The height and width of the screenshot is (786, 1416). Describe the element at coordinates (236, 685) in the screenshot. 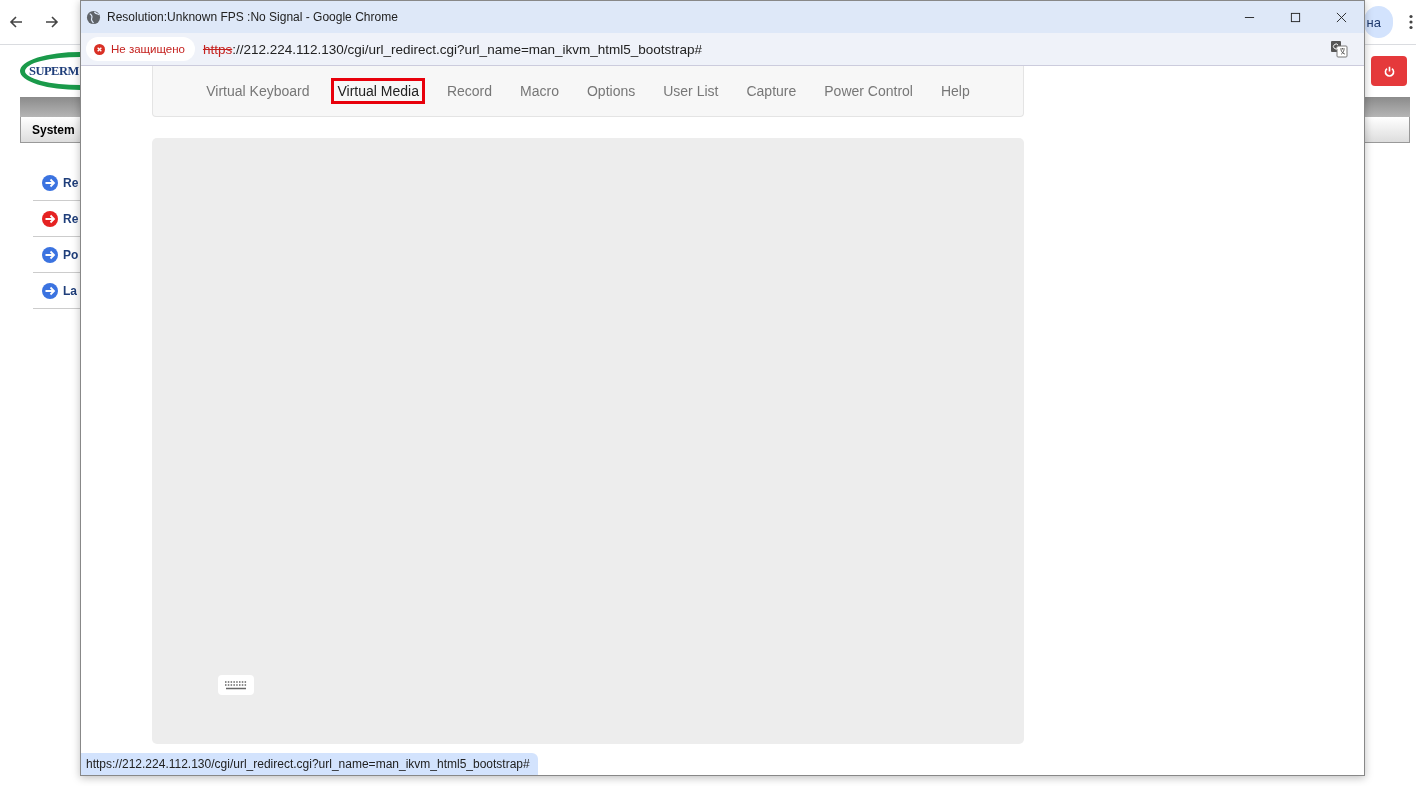

I see `keyboard-icon` at that location.